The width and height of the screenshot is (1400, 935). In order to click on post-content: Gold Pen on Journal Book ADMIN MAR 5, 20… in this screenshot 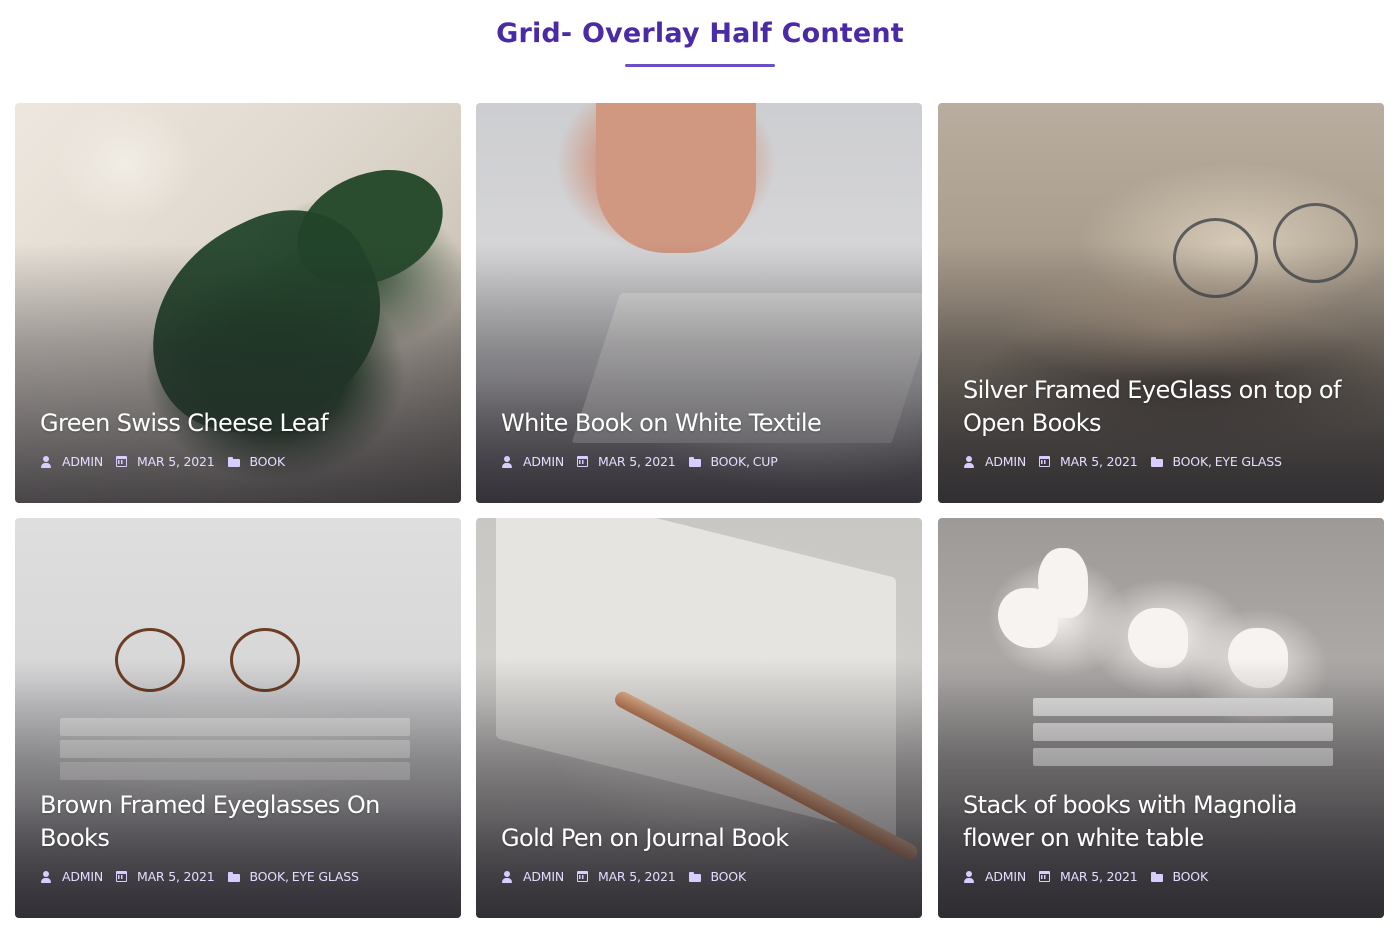, I will do `click(701, 853)`.